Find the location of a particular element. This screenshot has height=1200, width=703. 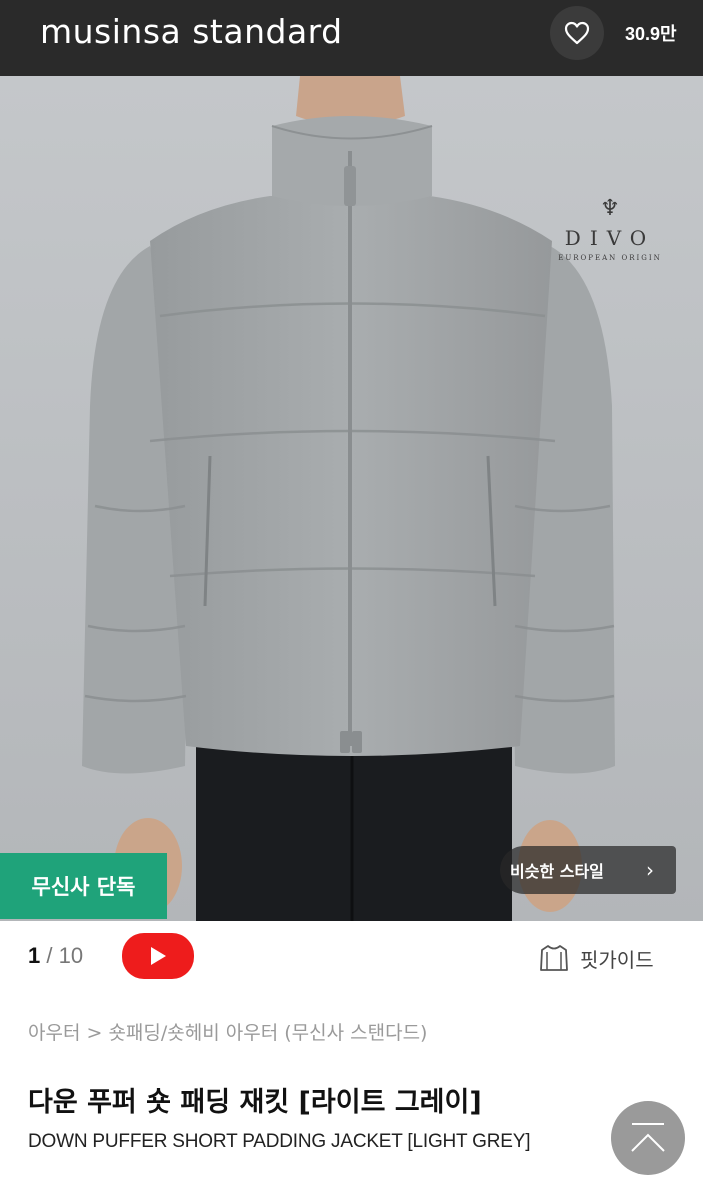

shirt-icon is located at coordinates (554, 958).